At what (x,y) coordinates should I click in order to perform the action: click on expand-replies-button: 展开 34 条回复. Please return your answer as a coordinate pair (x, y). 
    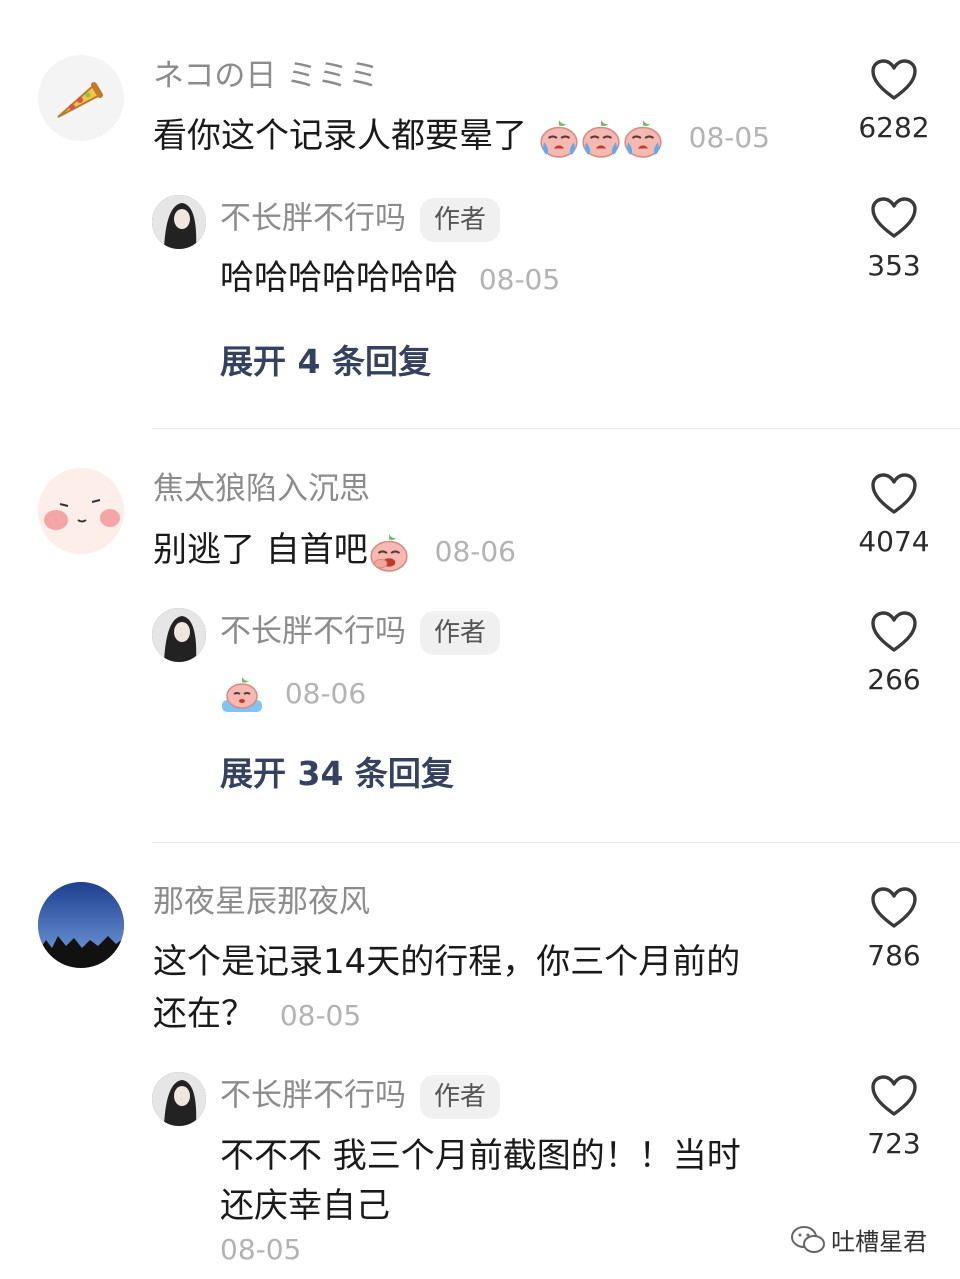
    Looking at the image, I should click on (337, 774).